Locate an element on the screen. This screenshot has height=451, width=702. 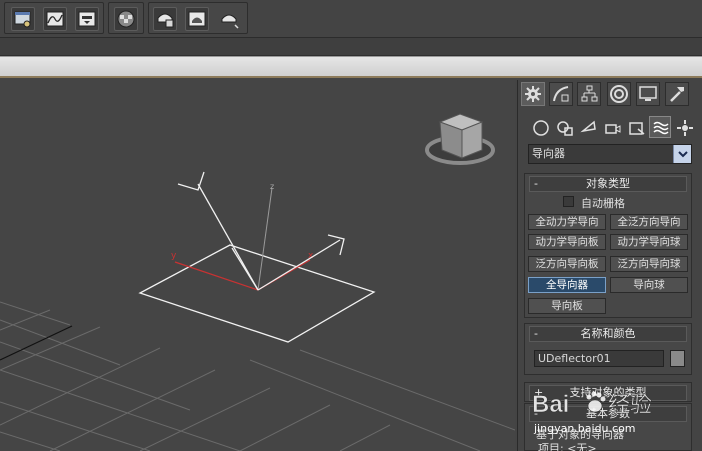
watermark-url: jingyan.baidu.com is located at coordinates (585, 428).